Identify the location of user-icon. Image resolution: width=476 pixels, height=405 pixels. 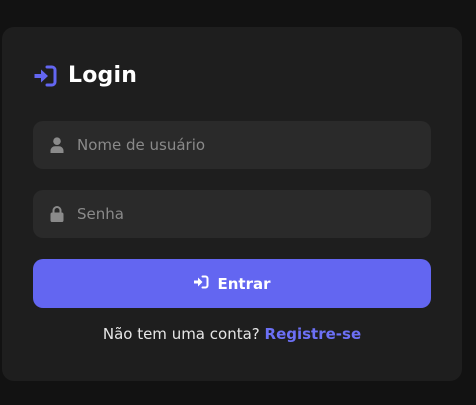
(57, 145).